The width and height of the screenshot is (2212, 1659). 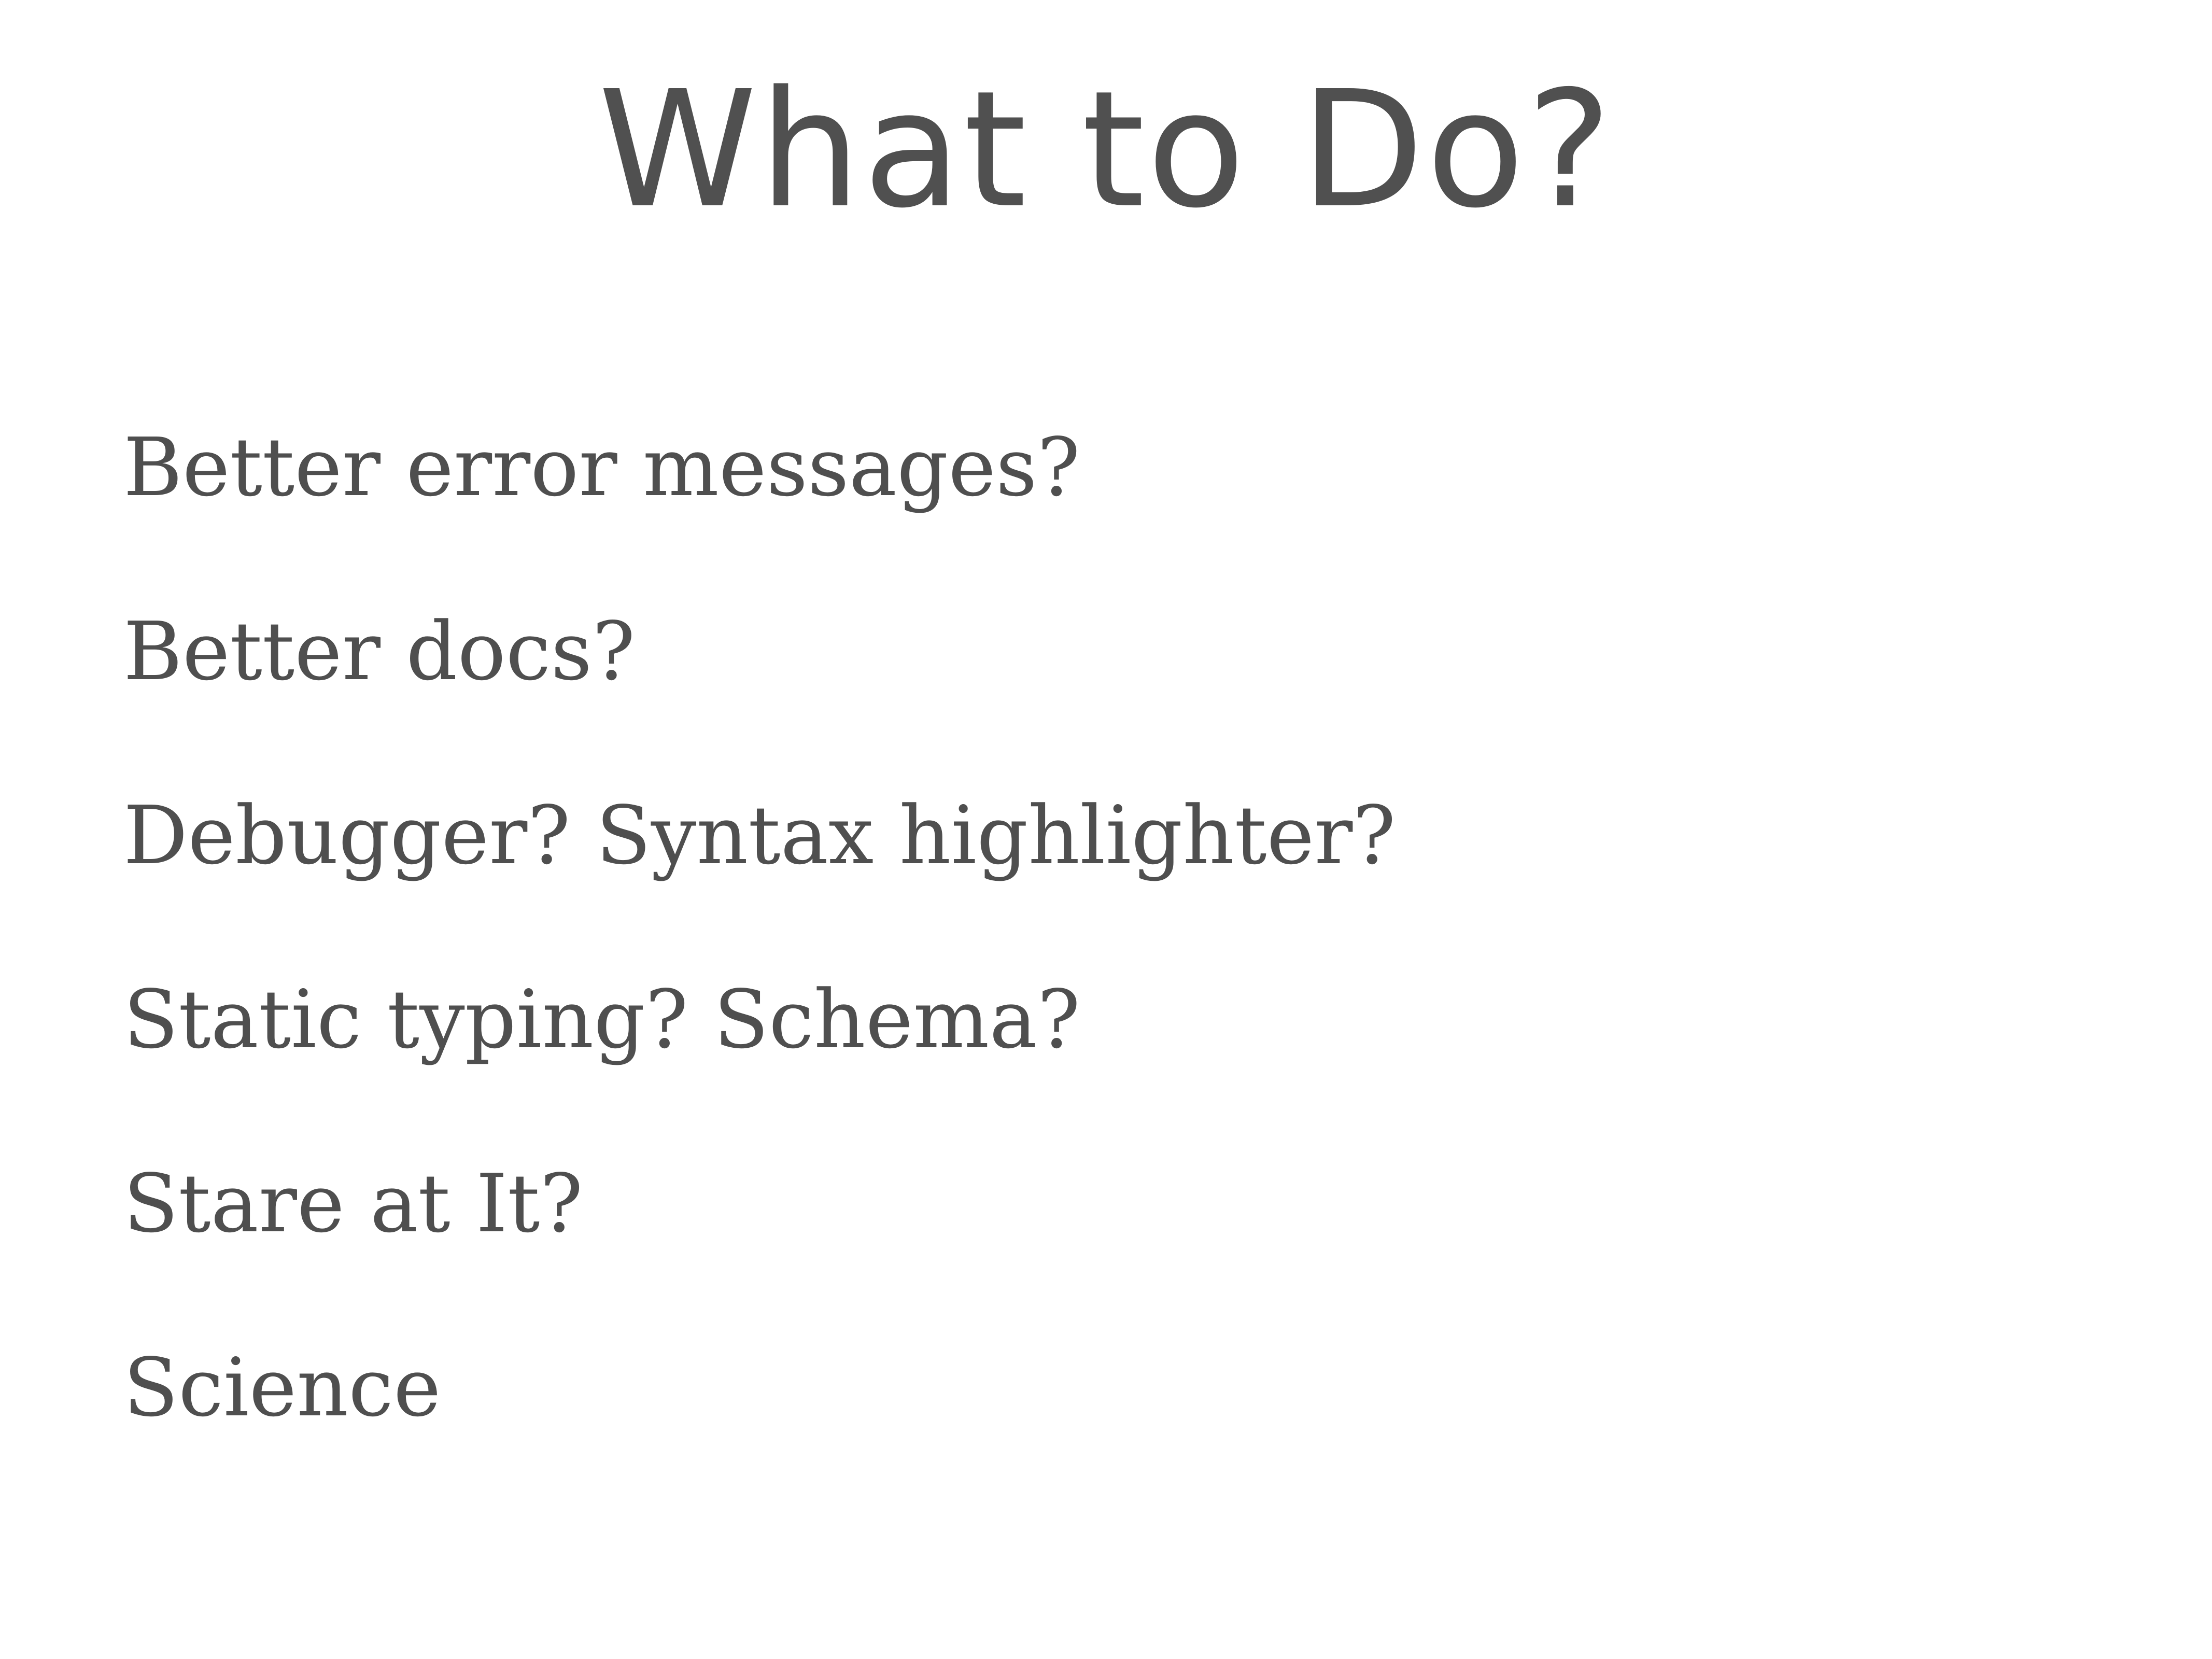 What do you see at coordinates (1106, 150) in the screenshot?
I see `slide-title: What to Do?` at bounding box center [1106, 150].